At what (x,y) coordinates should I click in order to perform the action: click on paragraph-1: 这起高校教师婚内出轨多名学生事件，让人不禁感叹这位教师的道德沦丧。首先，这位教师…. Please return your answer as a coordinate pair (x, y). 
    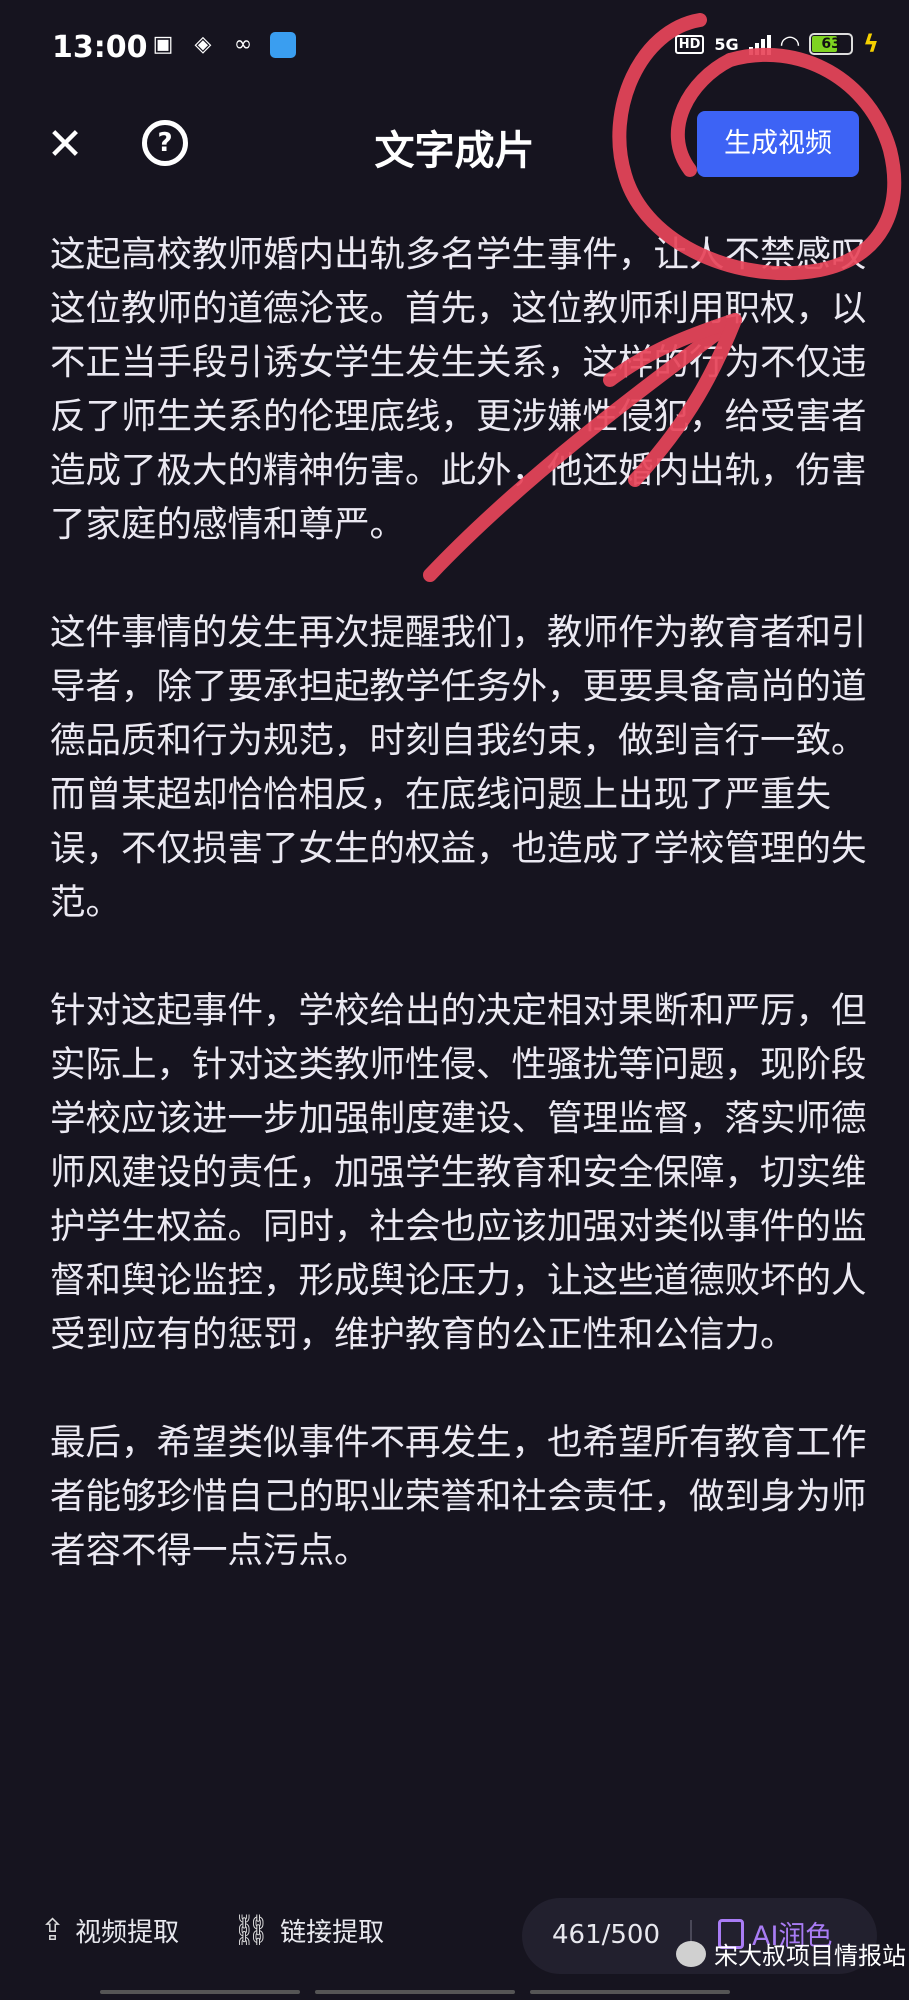
    Looking at the image, I should click on (458, 389).